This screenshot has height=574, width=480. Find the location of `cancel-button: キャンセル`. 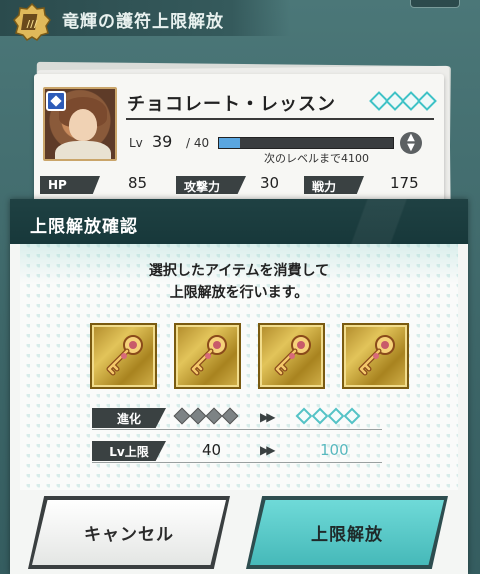

cancel-button: キャンセル is located at coordinates (129, 532).